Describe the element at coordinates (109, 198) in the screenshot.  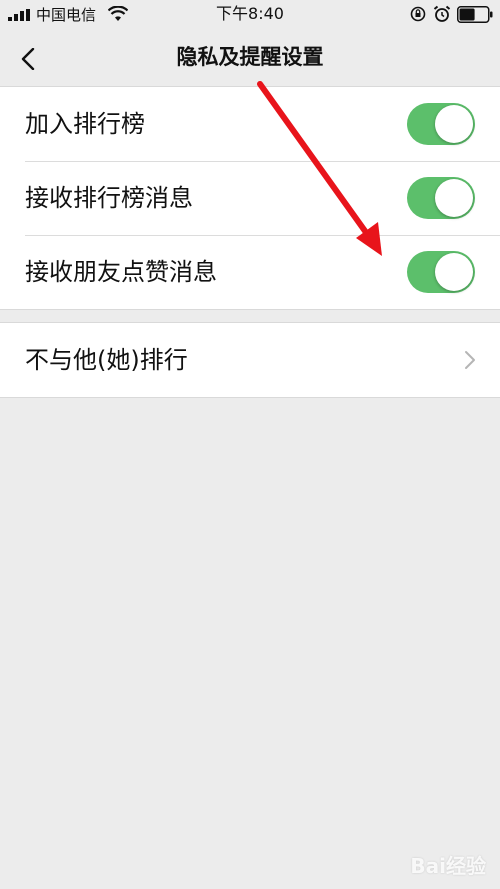
I see `setting-label: 接收排行榜消息` at that location.